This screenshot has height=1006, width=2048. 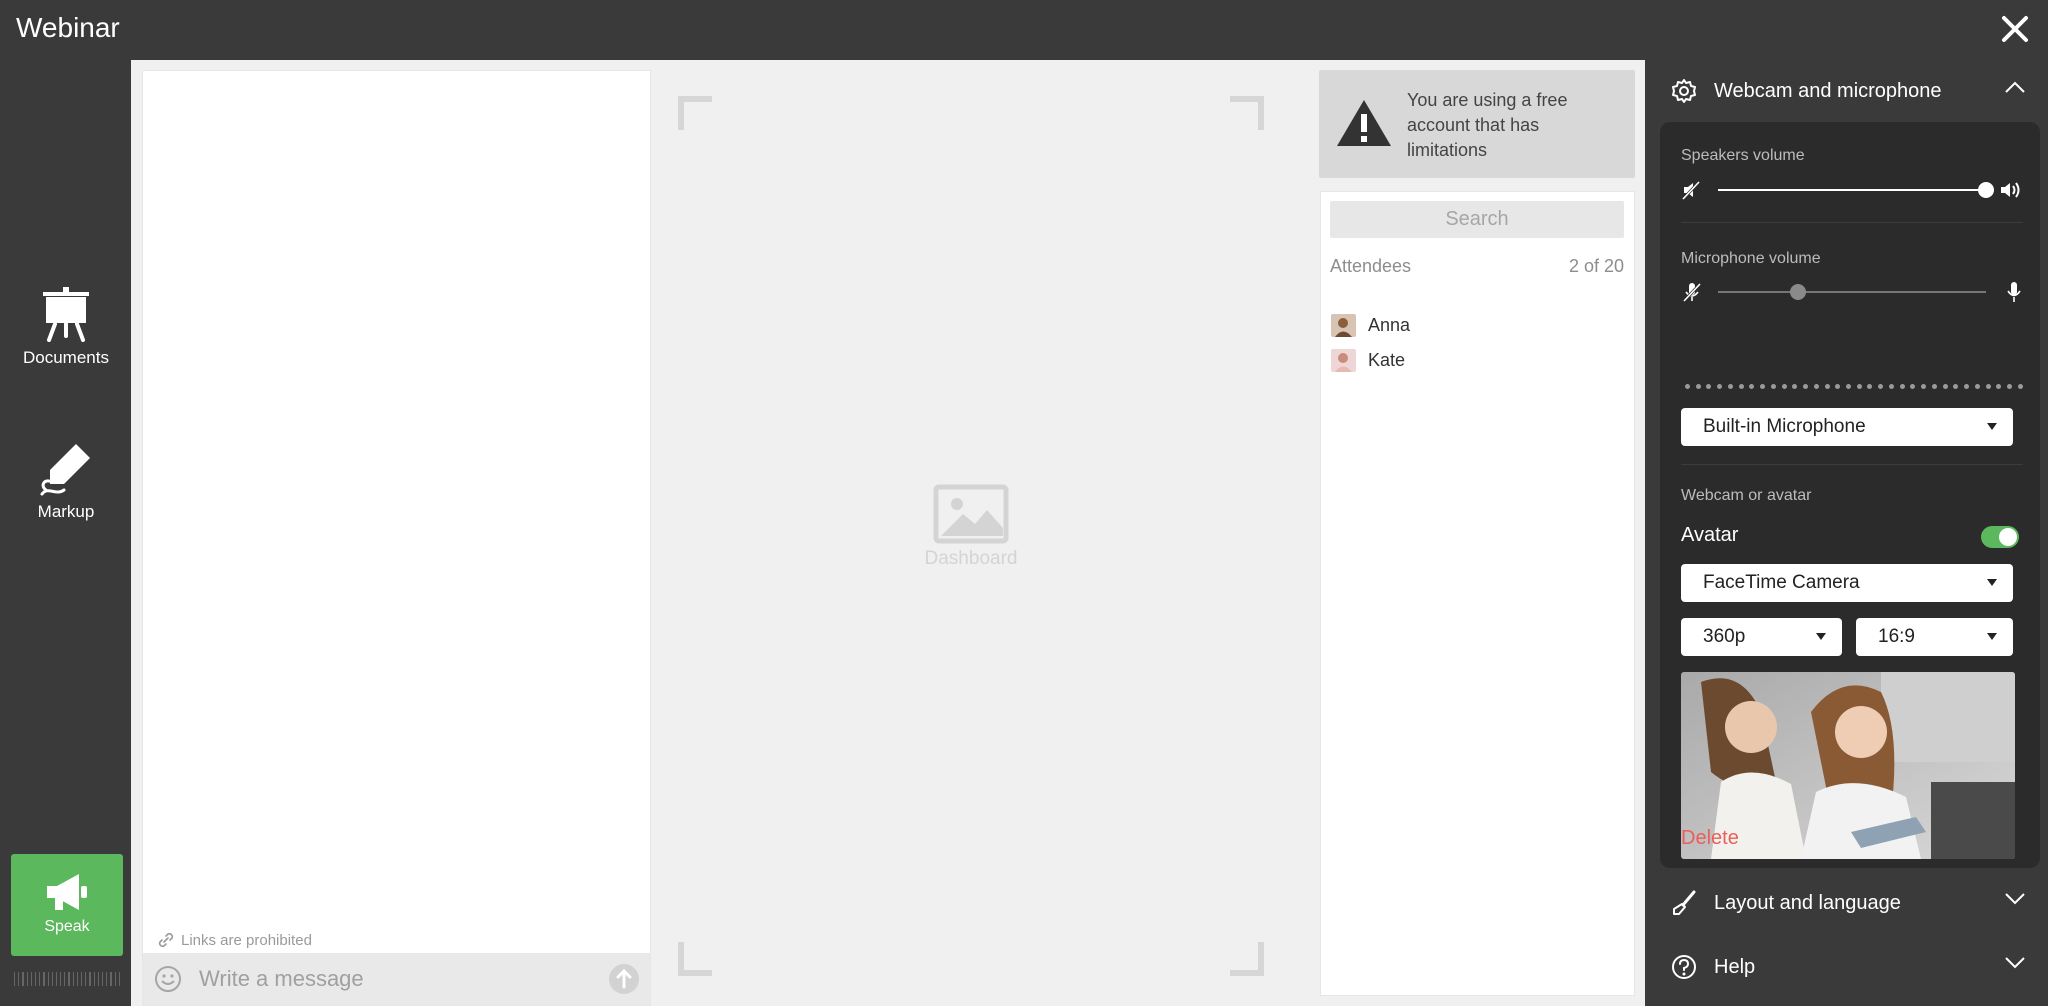 What do you see at coordinates (1684, 967) in the screenshot?
I see `question-circle-icon` at bounding box center [1684, 967].